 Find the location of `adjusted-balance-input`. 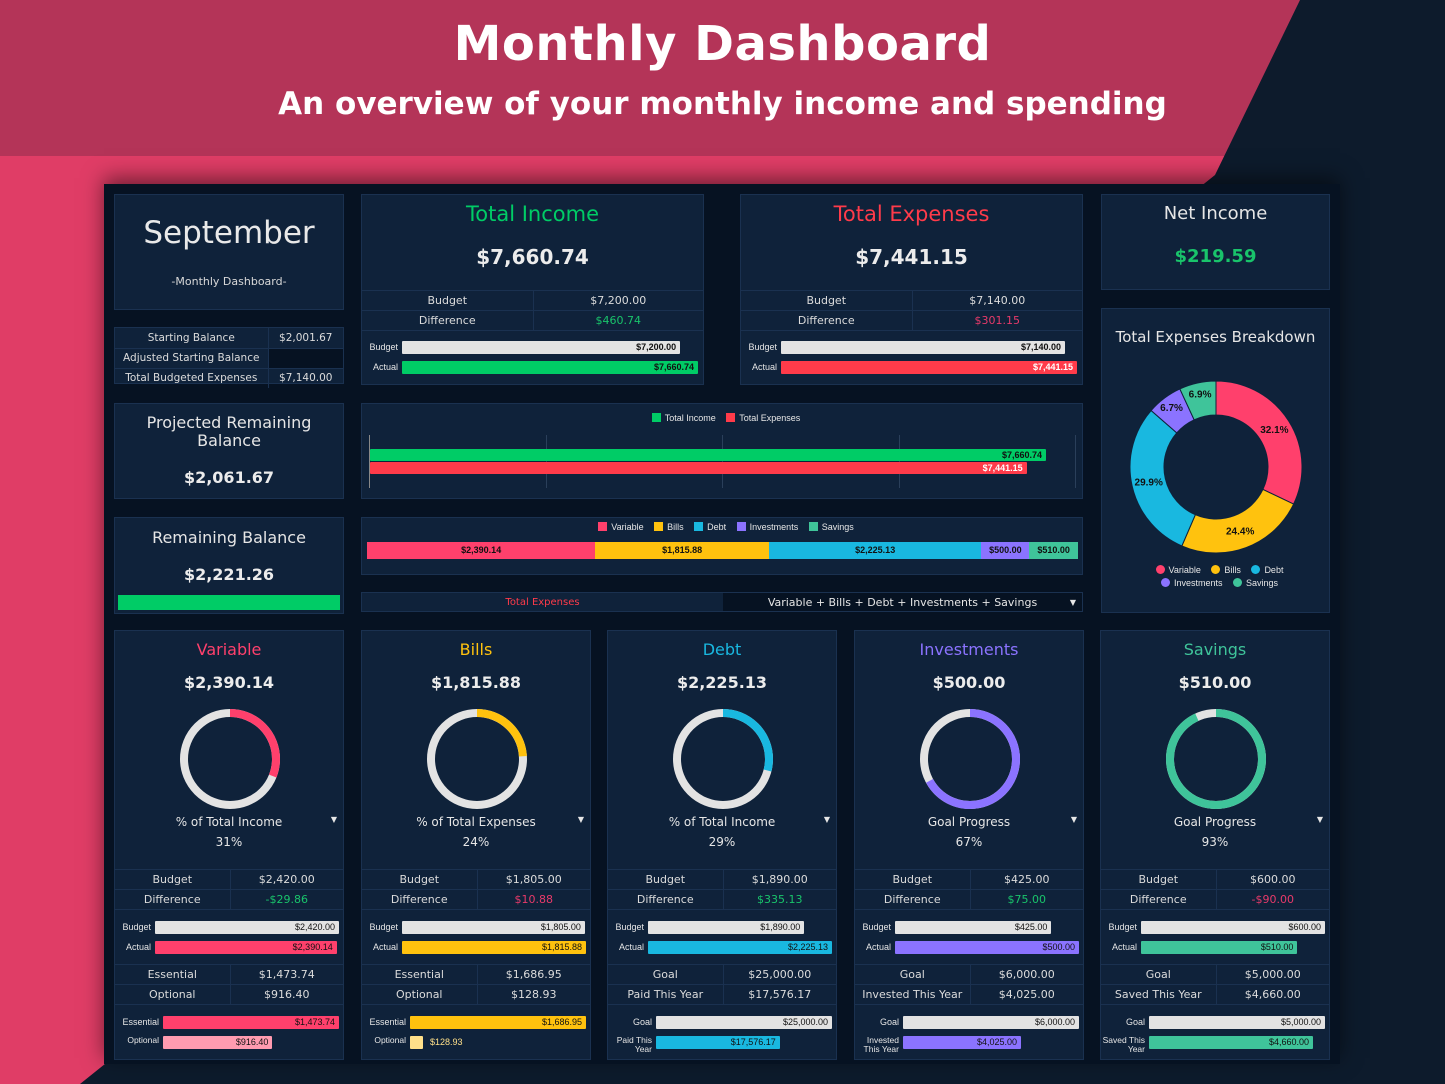

adjusted-balance-input is located at coordinates (305, 357).